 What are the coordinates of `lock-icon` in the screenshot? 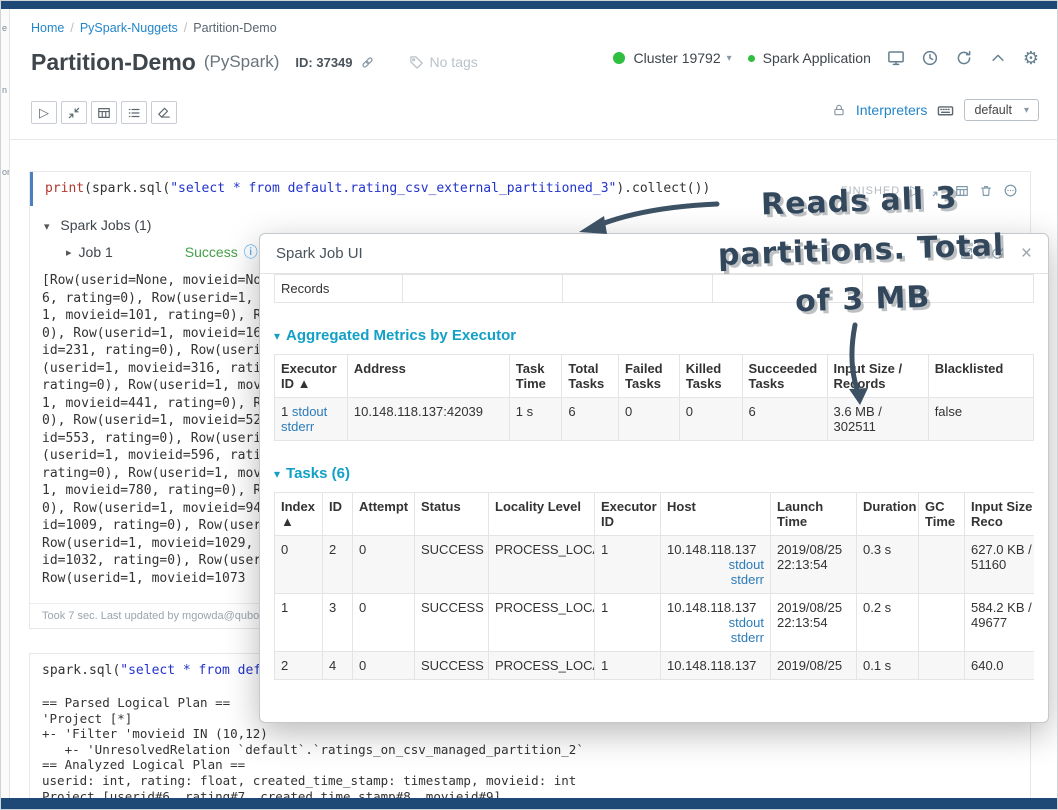 It's located at (839, 110).